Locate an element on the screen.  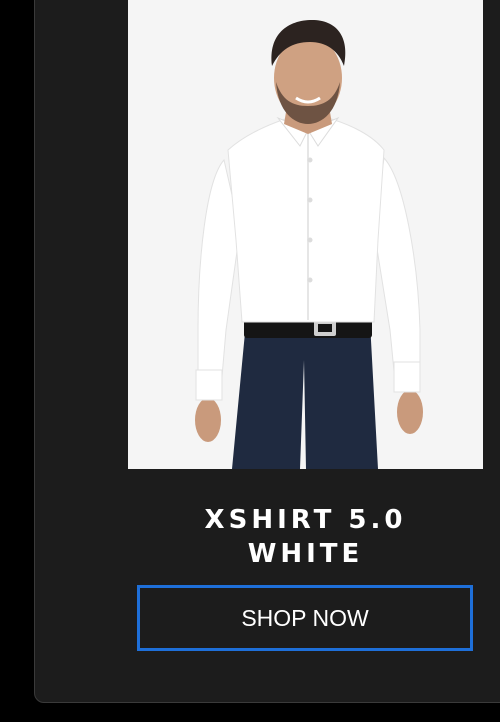
product-title-line1: XSHIRT 5.0 is located at coordinates (305, 520).